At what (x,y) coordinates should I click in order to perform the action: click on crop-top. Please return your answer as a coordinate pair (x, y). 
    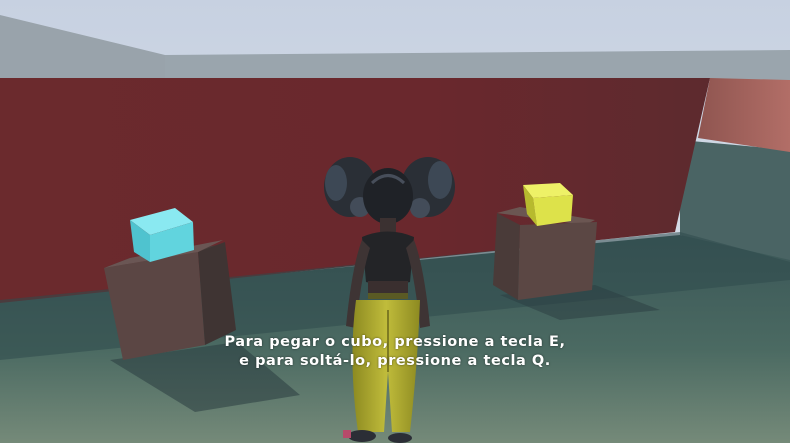
    Looking at the image, I should click on (388, 258).